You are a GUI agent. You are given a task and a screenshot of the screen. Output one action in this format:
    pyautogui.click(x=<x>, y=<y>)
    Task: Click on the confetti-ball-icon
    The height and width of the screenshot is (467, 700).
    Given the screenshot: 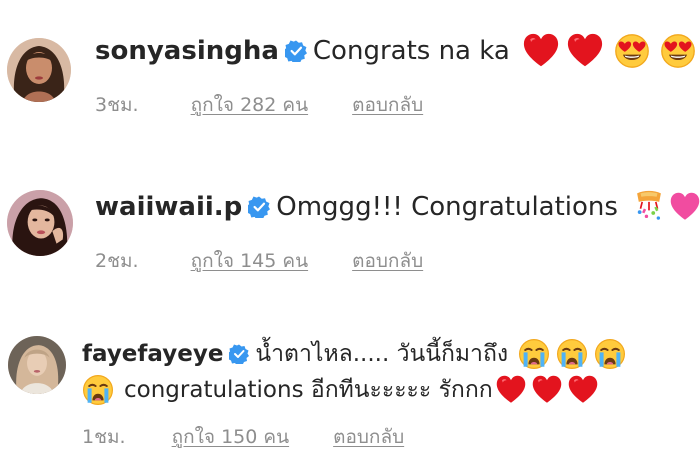 What is the action you would take?
    pyautogui.click(x=649, y=207)
    